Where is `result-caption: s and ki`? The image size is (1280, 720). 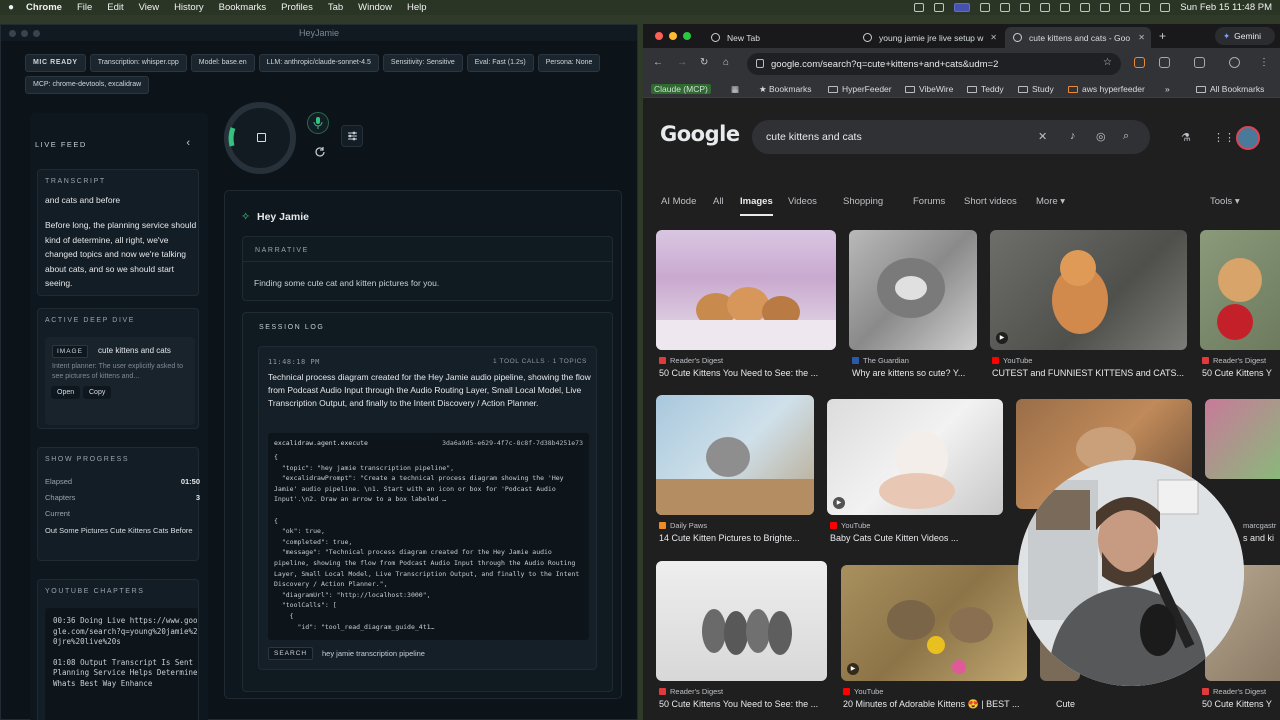 result-caption: s and ki is located at coordinates (1261, 538).